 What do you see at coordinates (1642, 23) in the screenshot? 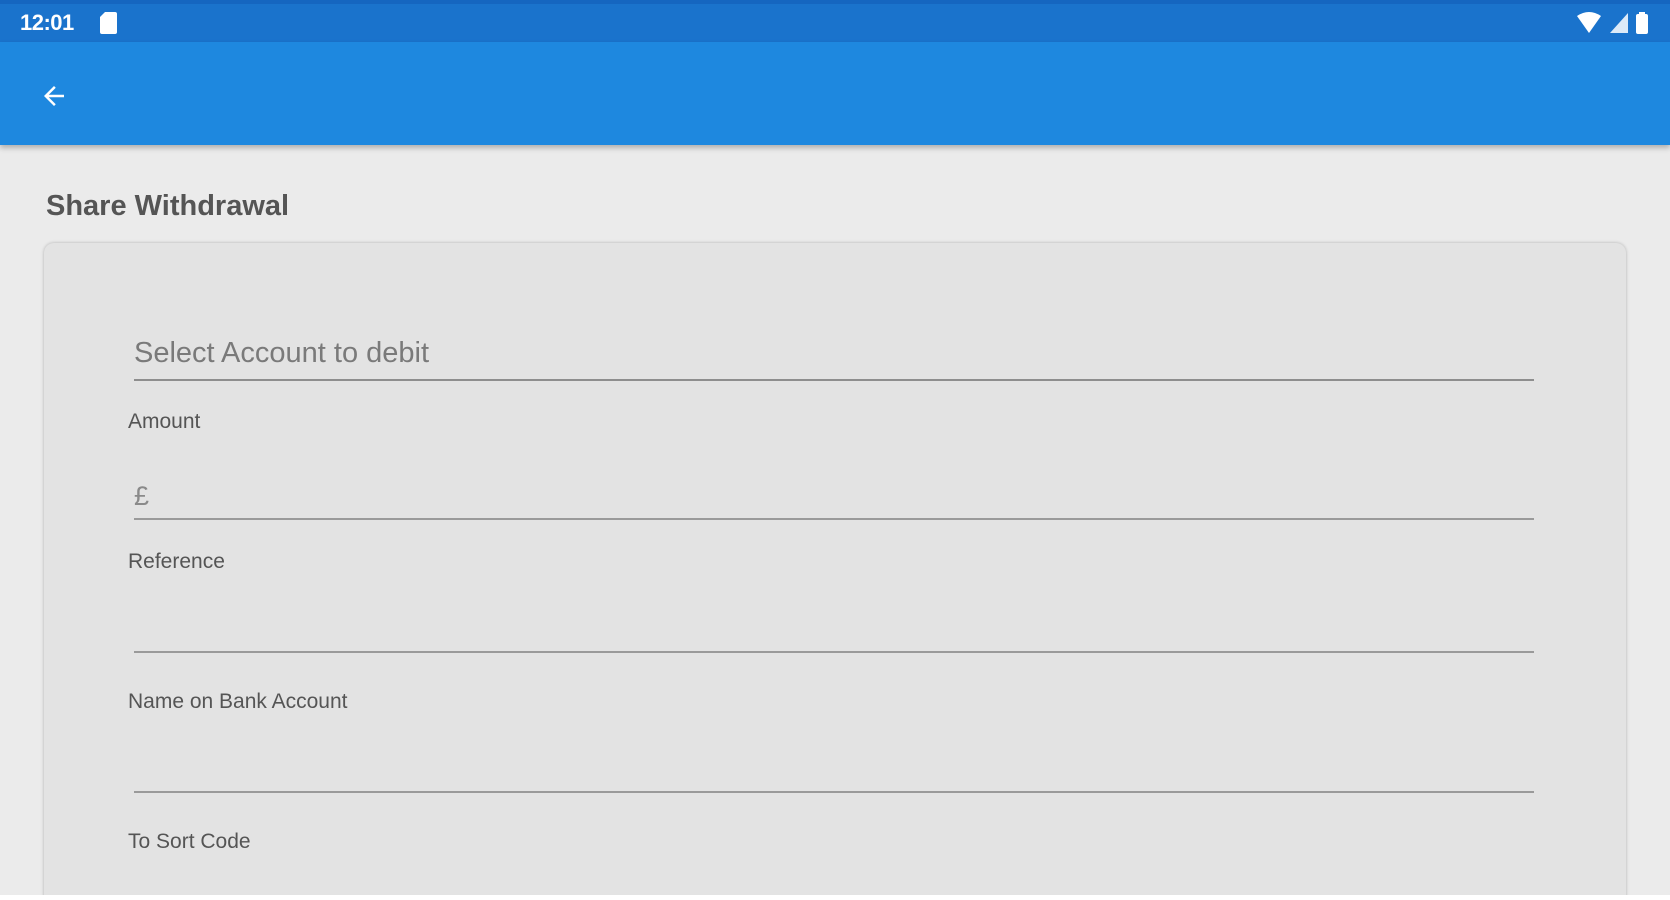
I see `battery-icon` at bounding box center [1642, 23].